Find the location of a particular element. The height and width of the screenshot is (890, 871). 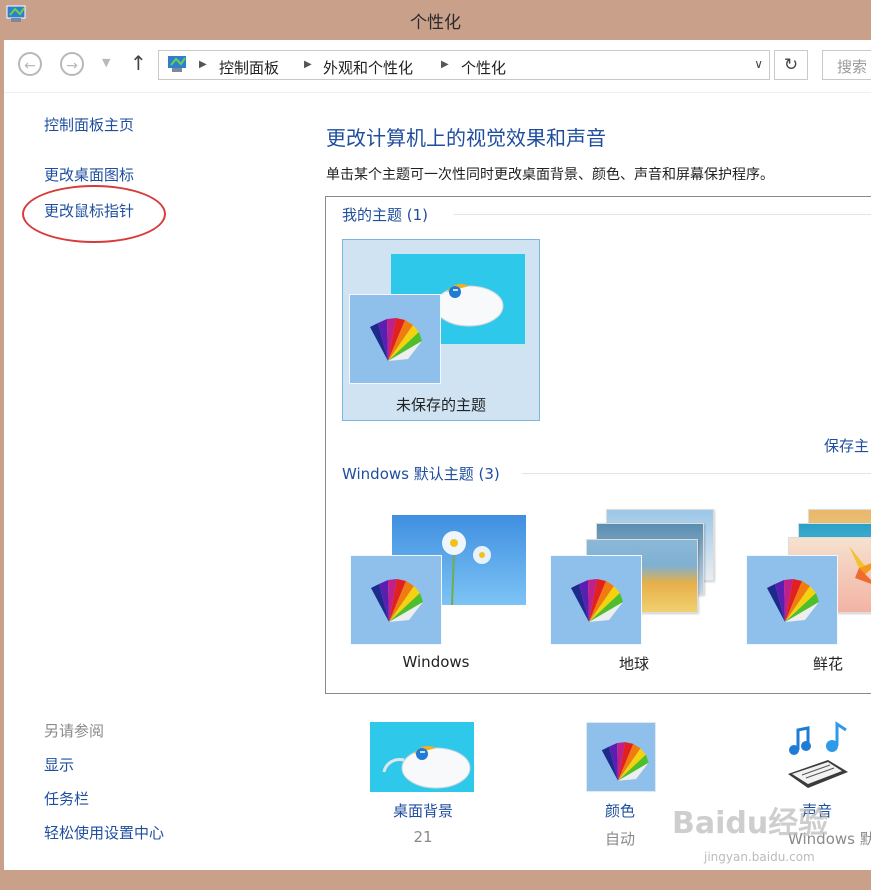

title-bar: 个性化 is located at coordinates (435, 20).